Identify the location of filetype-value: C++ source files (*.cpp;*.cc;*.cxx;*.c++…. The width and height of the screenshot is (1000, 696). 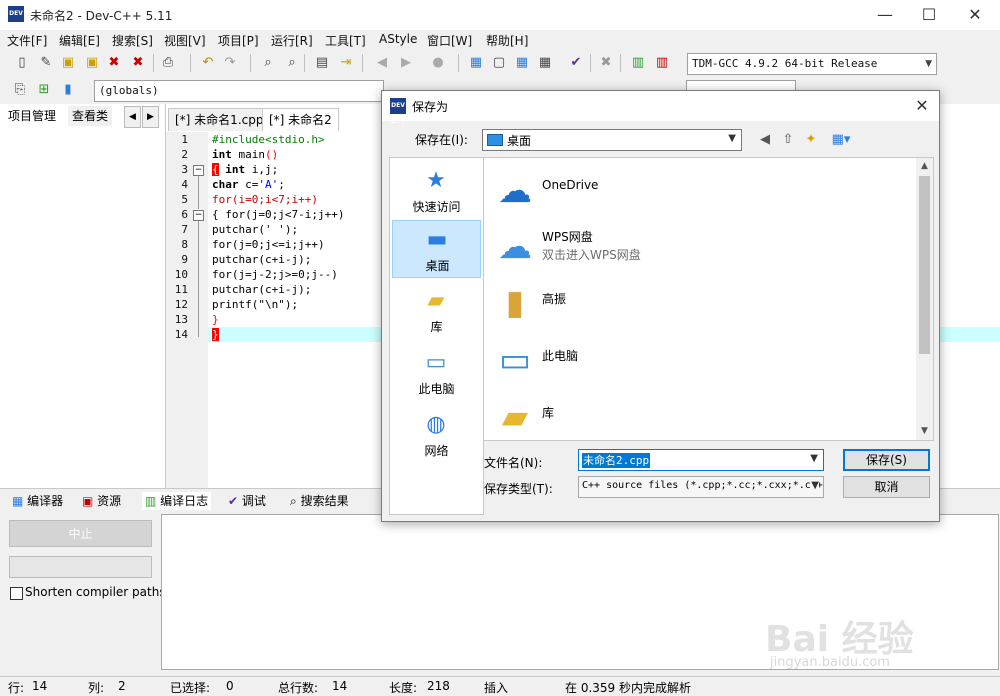
(702, 485).